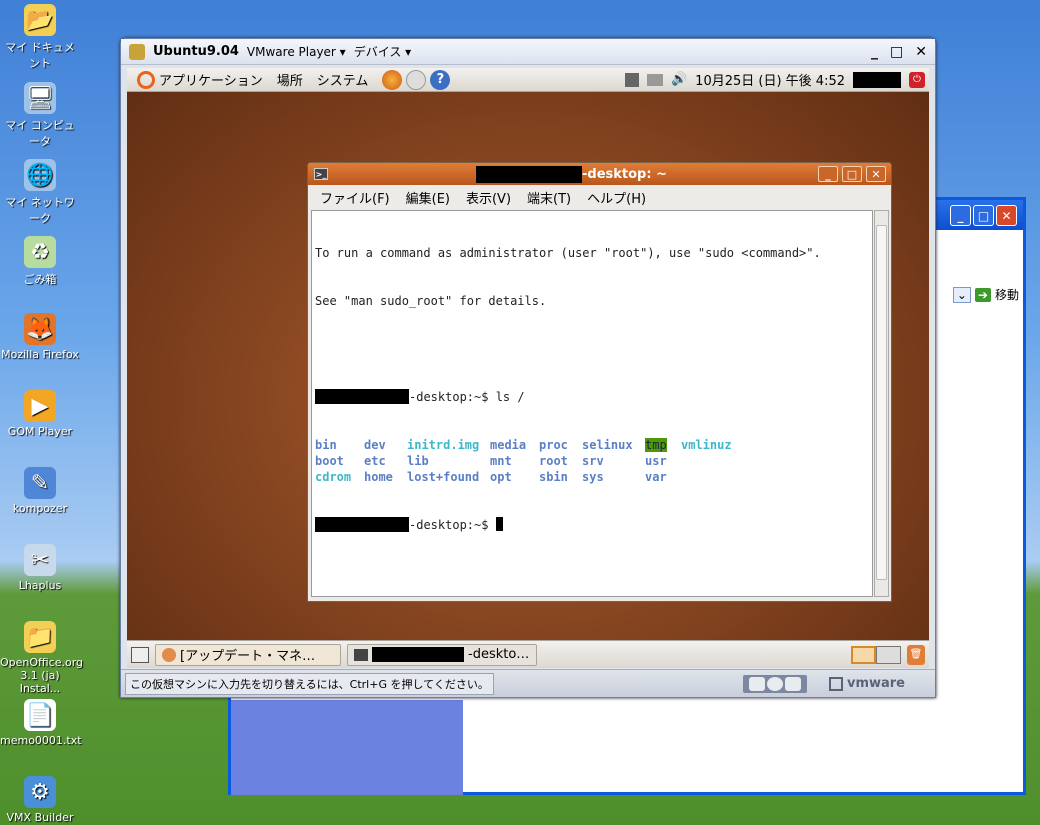 Image resolution: width=1040 pixels, height=825 pixels. I want to click on minimize-icon: _, so click(960, 215).